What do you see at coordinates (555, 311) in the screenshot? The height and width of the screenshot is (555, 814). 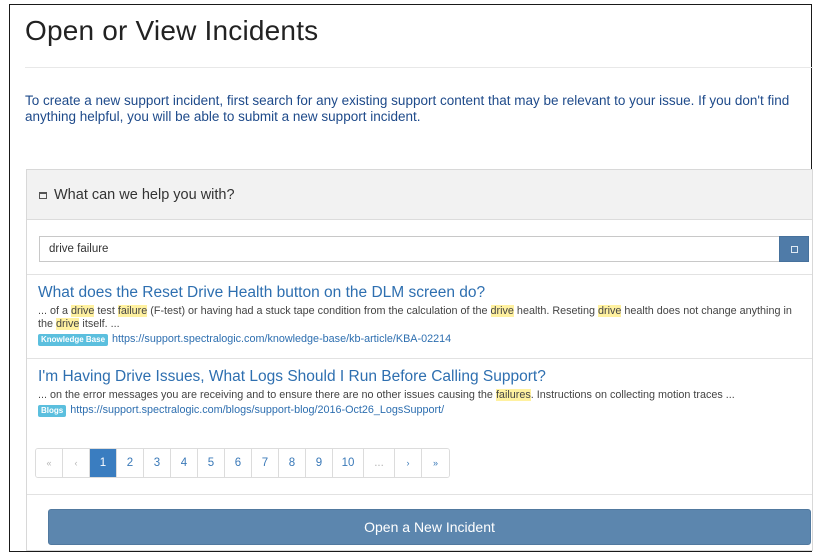 I see `snippet-text: health. Reseting` at bounding box center [555, 311].